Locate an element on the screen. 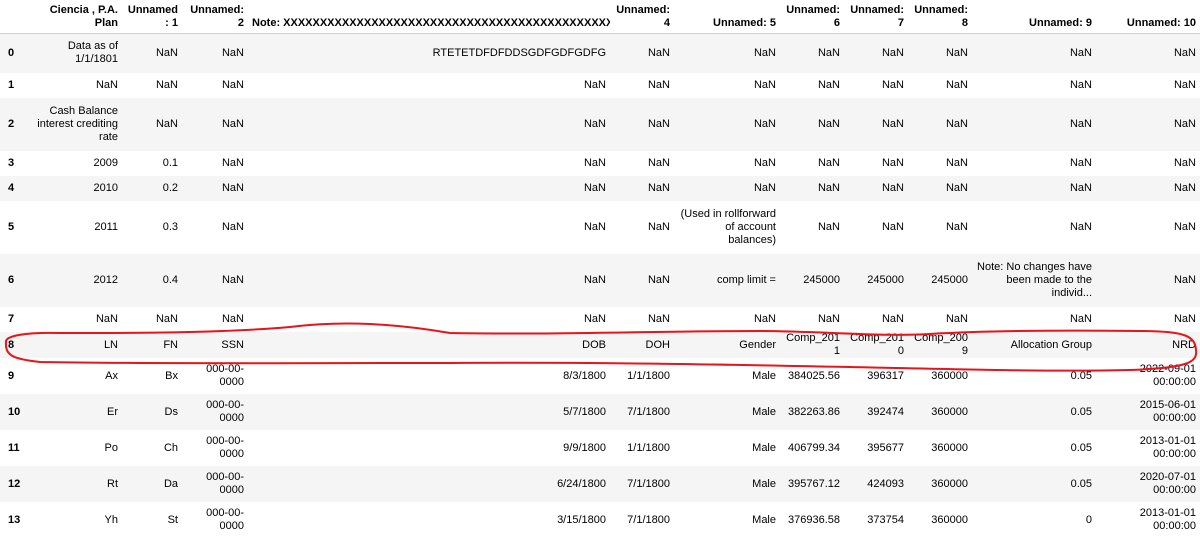 This screenshot has height=557, width=1200. column-header: Unnamed: 5 is located at coordinates (727, 17).